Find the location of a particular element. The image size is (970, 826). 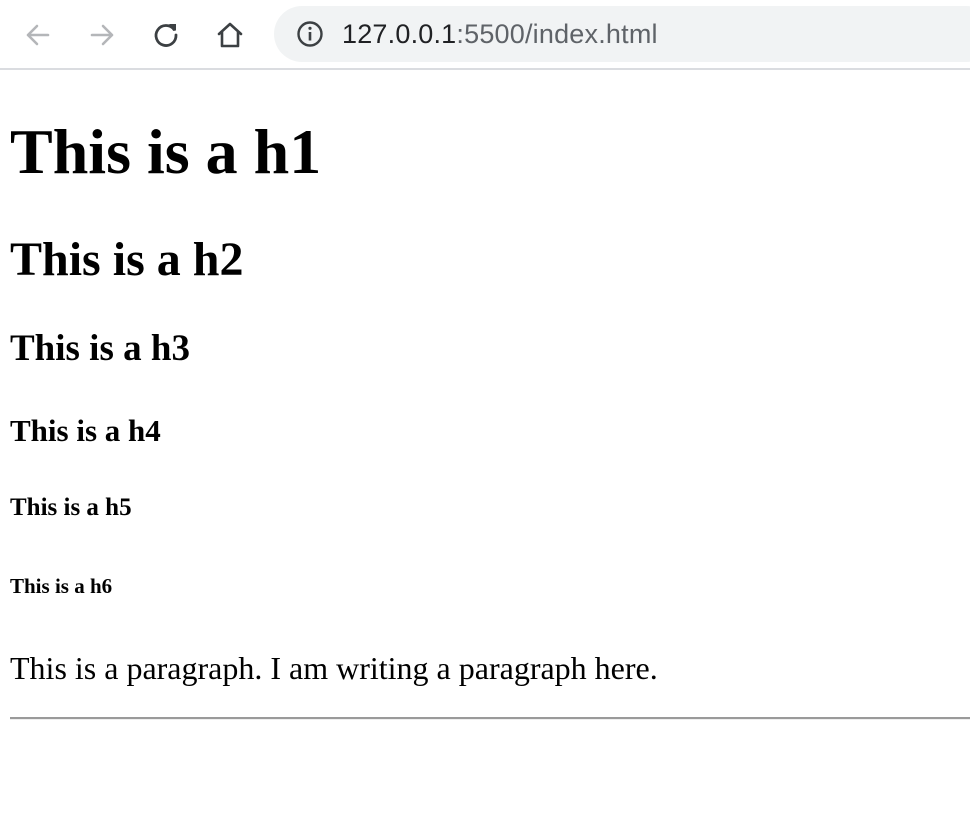

arrow-right-icon is located at coordinates (102, 35).